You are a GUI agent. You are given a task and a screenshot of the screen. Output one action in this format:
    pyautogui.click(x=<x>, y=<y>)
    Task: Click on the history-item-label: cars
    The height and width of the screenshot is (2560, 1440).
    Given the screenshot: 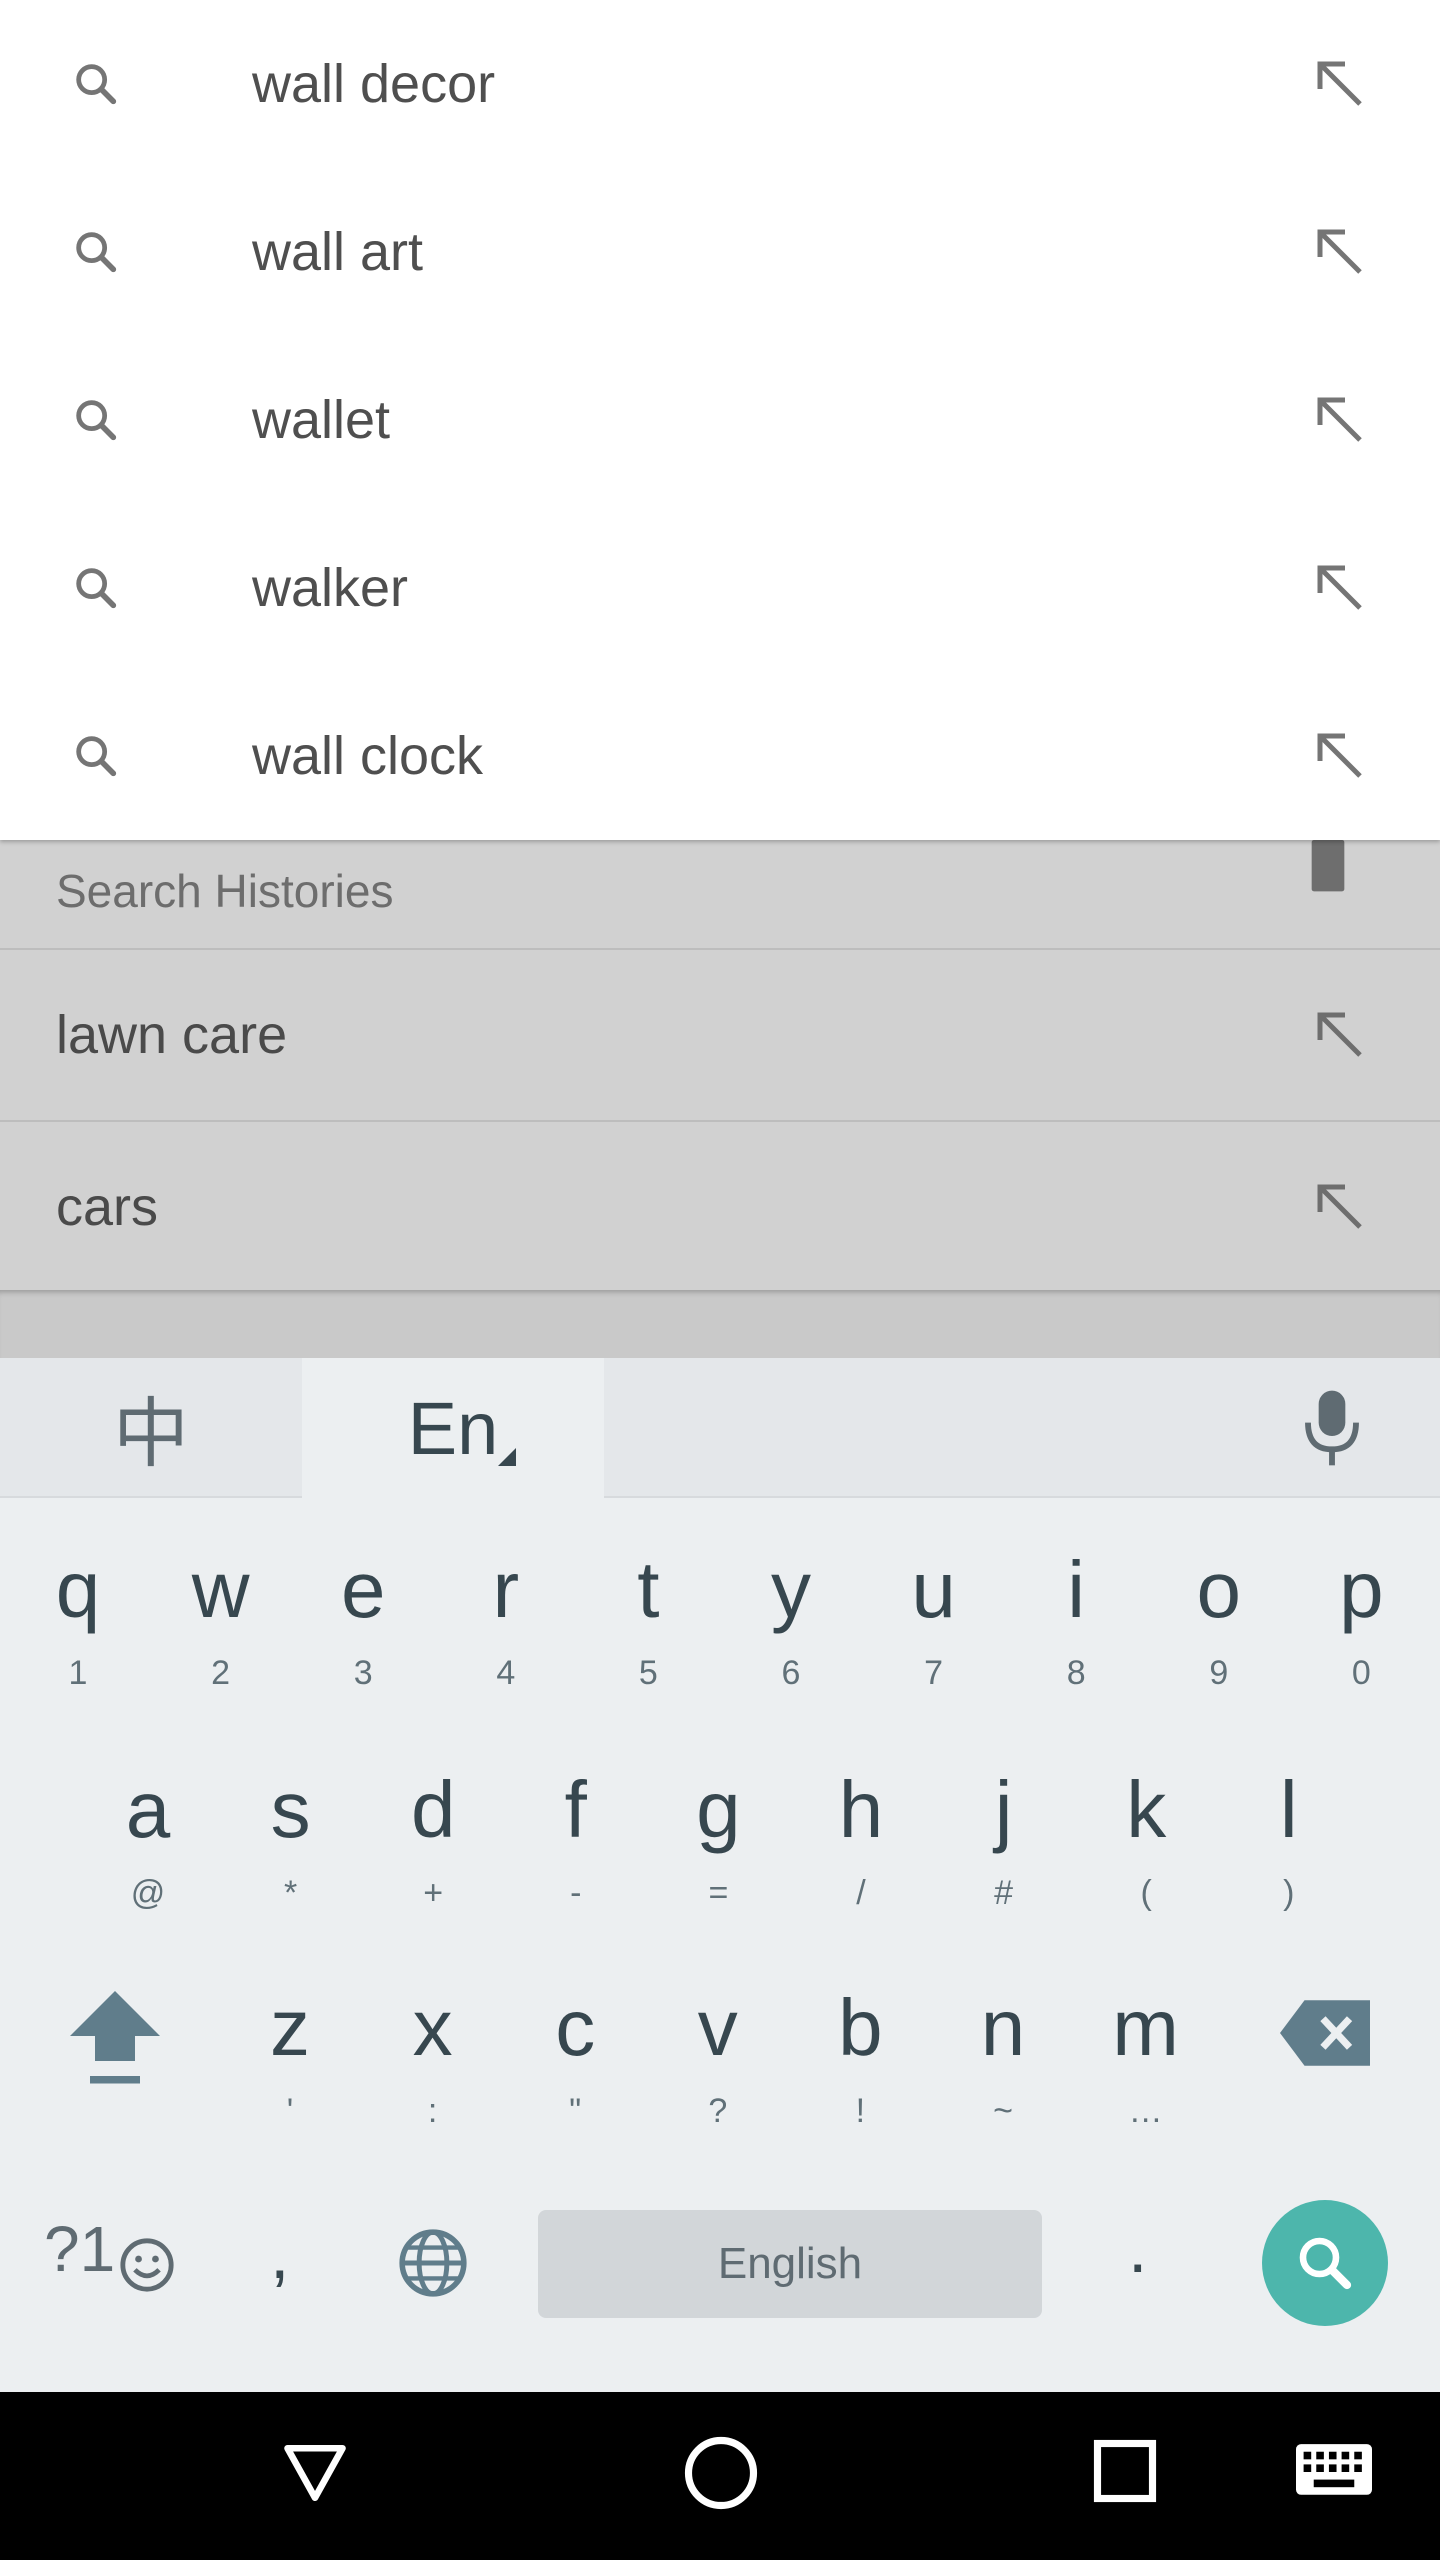 What is the action you would take?
    pyautogui.click(x=107, y=1207)
    